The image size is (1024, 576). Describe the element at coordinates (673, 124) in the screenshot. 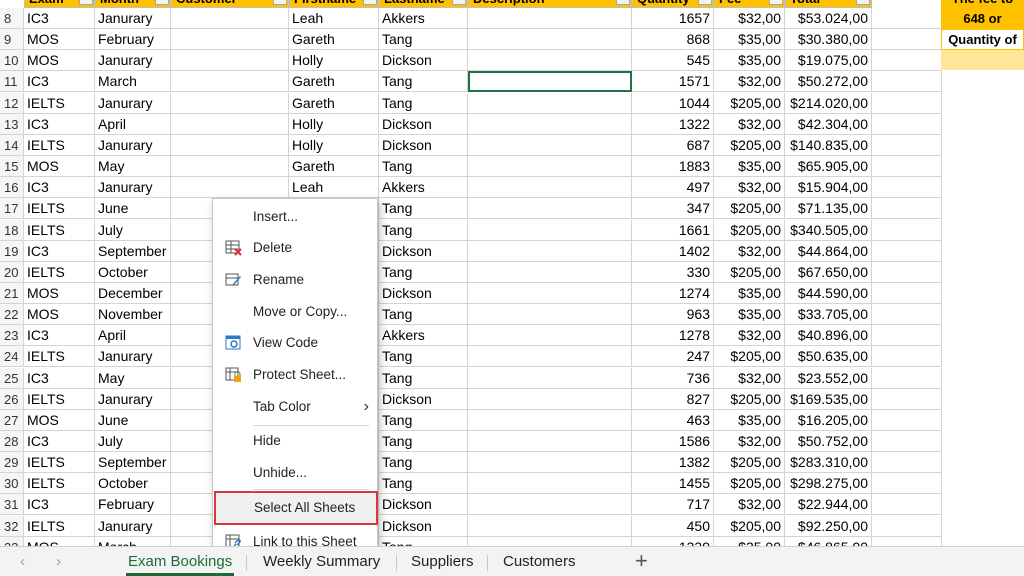

I see `cell-qty: 1322` at that location.